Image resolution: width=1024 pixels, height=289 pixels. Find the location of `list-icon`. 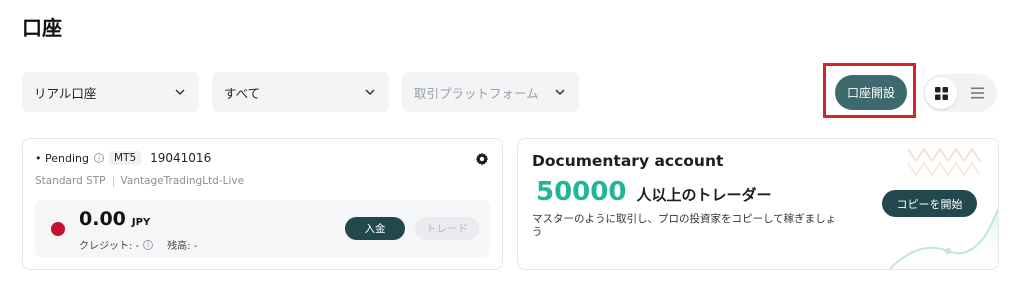

list-icon is located at coordinates (977, 93).